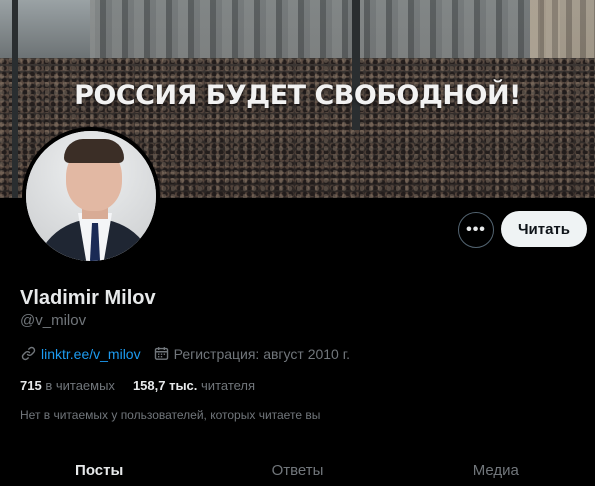  What do you see at coordinates (262, 353) in the screenshot?
I see `joined-date: Регистрация: август 2010 г.` at bounding box center [262, 353].